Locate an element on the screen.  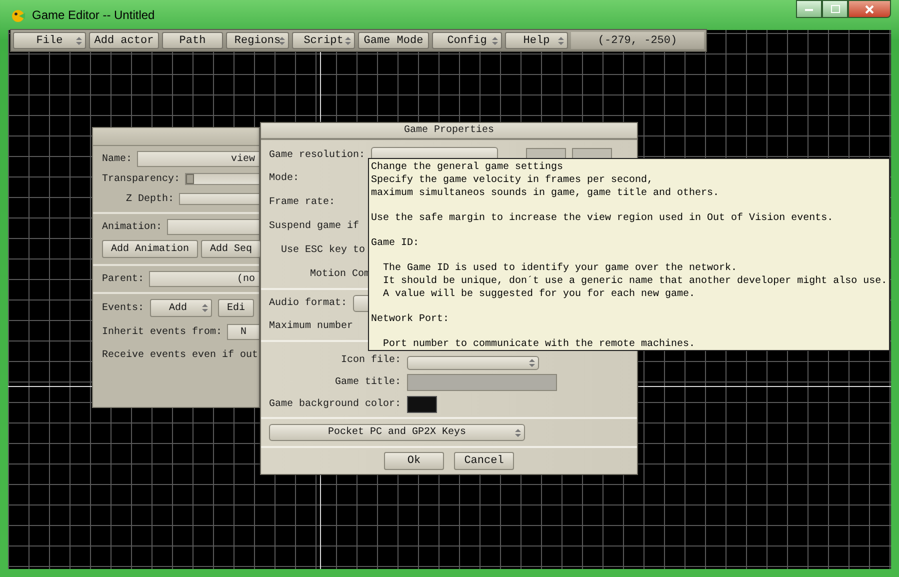
slider-thumb is located at coordinates (190, 179).